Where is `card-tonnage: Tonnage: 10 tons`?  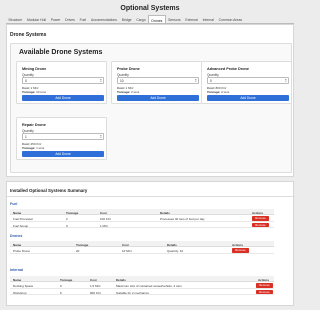 card-tonnage: Tonnage: 10 tons is located at coordinates (34, 91).